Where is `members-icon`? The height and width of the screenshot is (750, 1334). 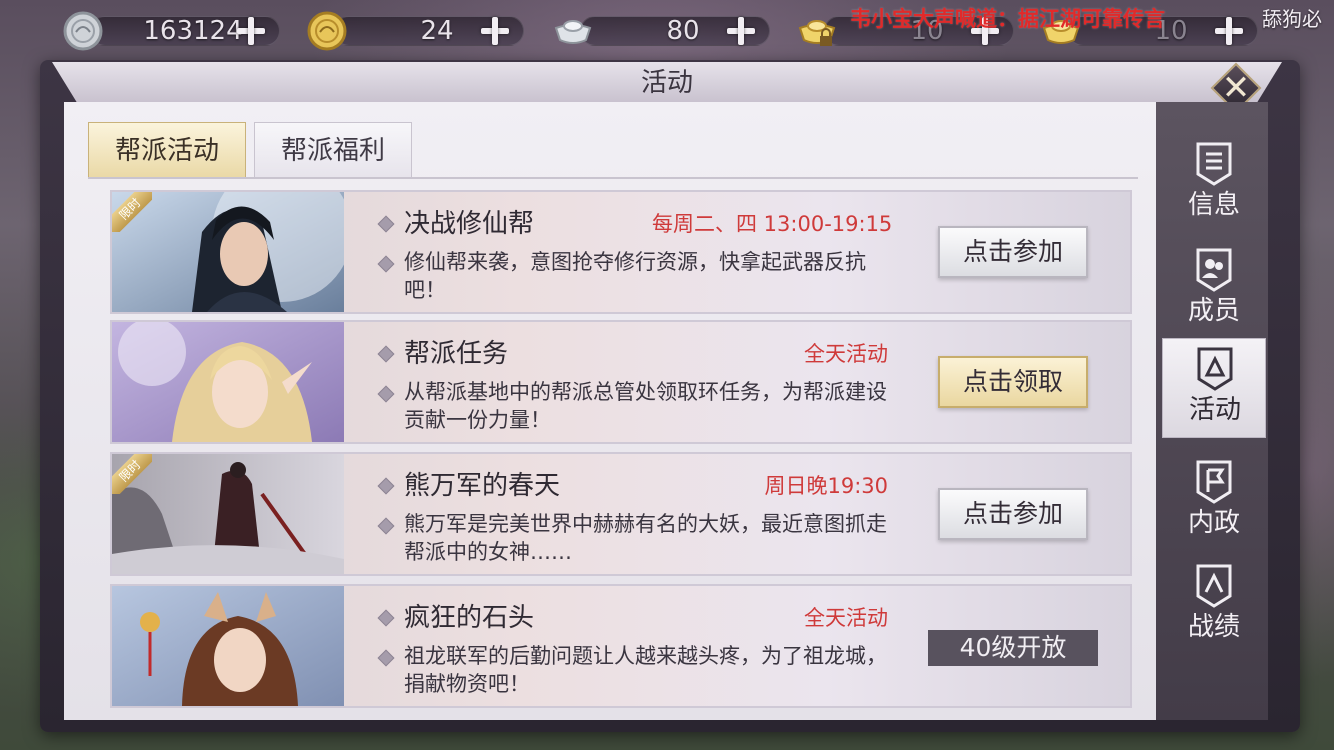
members-icon is located at coordinates (1214, 269).